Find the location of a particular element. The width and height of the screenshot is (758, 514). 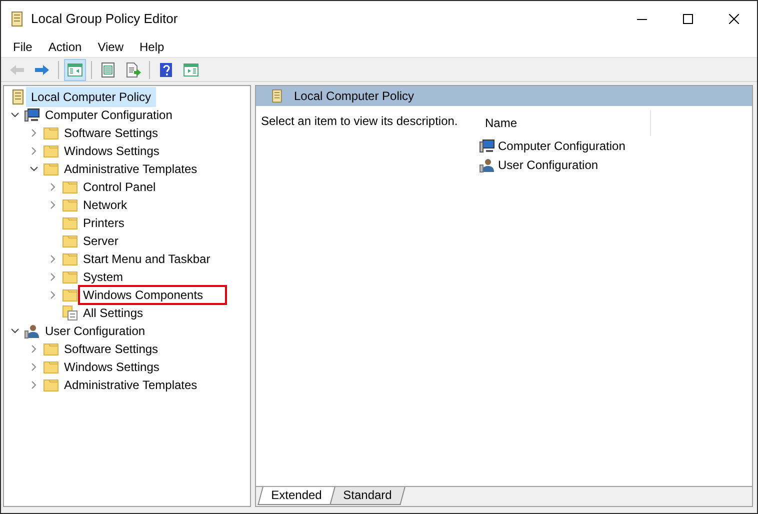

tree-item: Control Panel is located at coordinates (119, 187).